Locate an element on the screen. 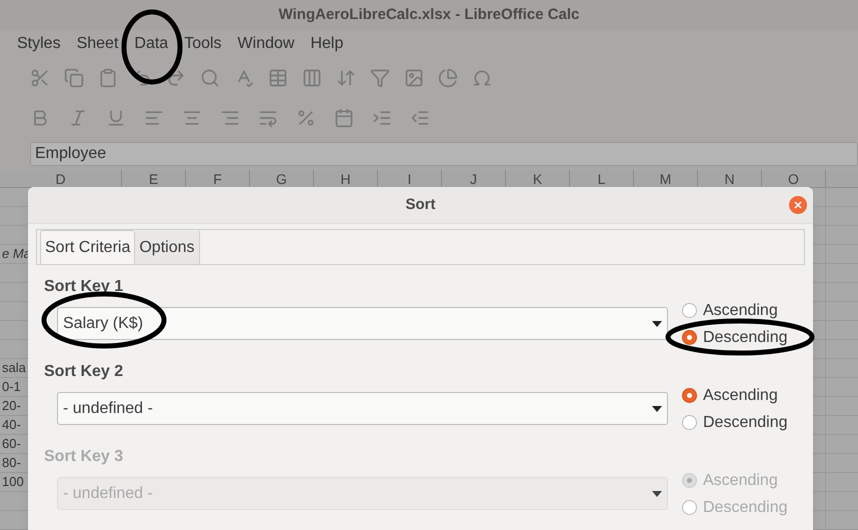 The image size is (858, 530). scissors-icon is located at coordinates (40, 78).